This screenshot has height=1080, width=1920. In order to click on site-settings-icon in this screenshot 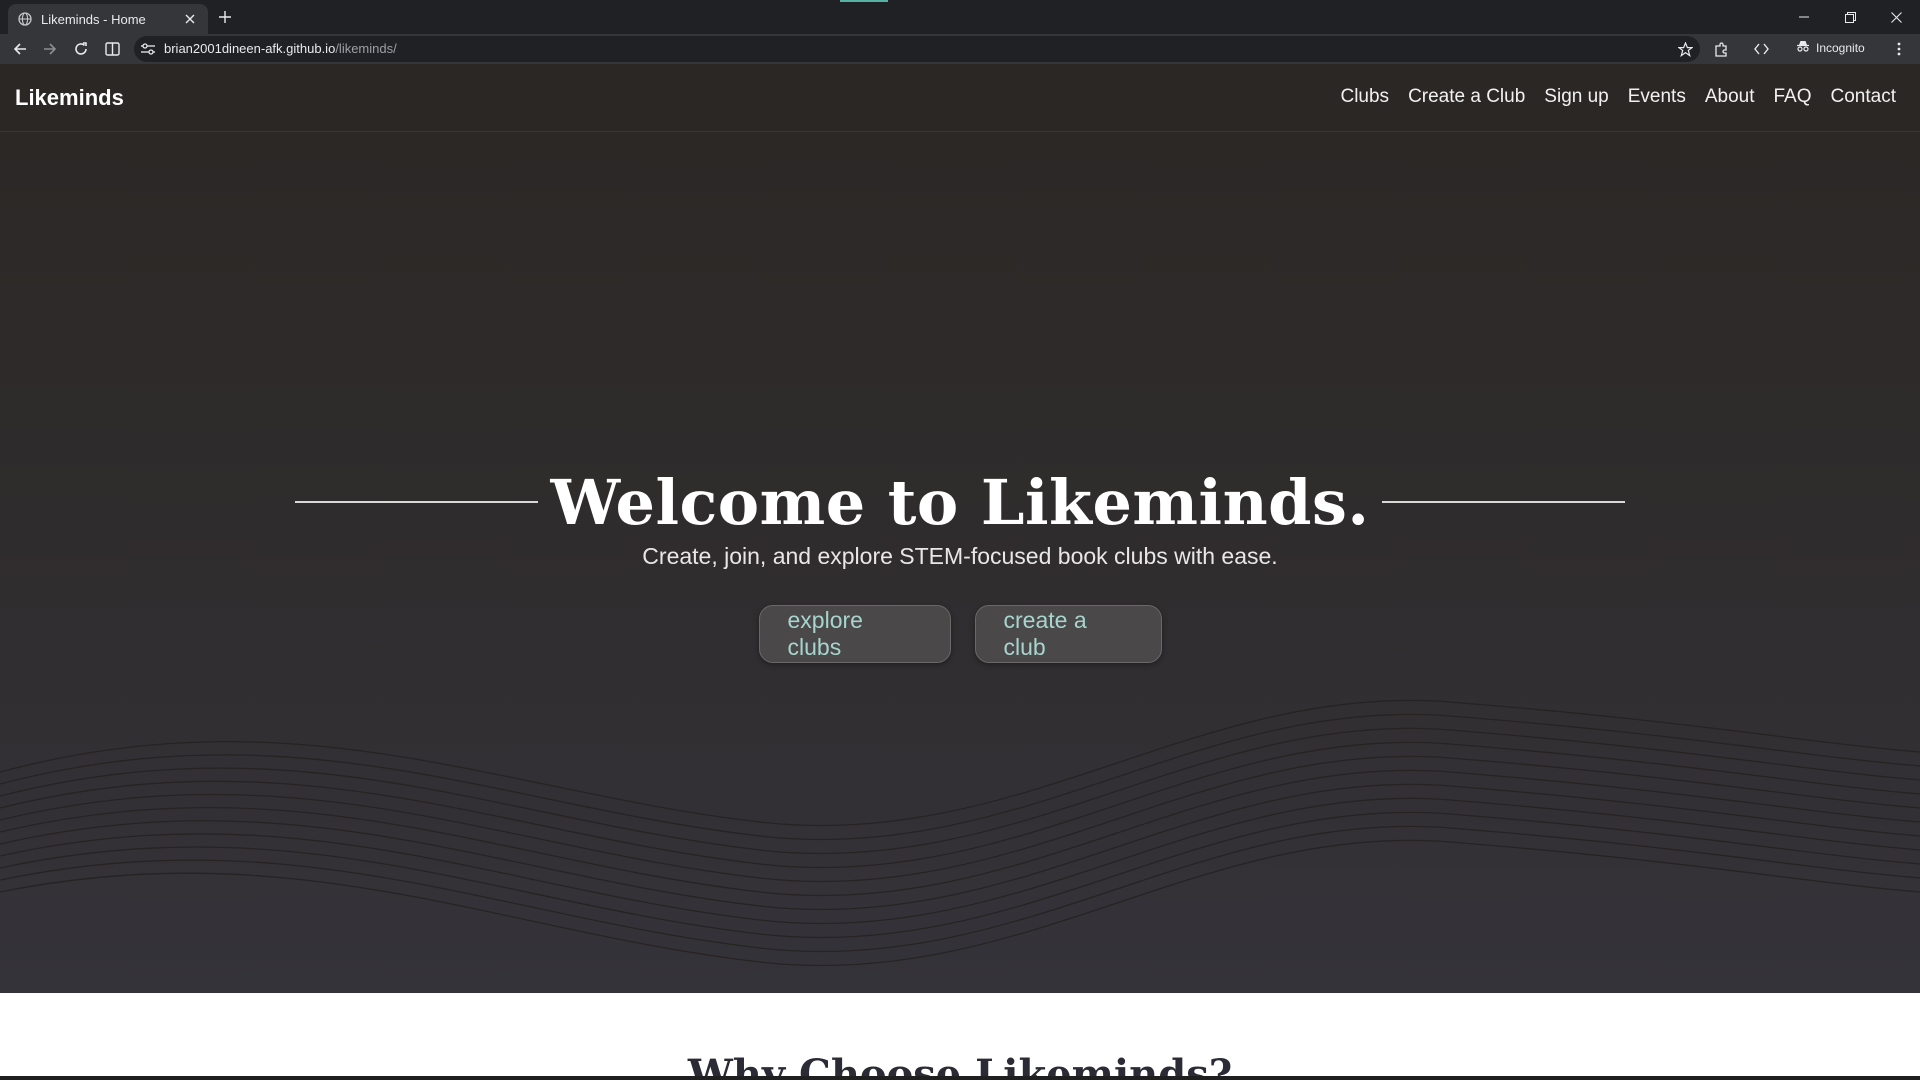, I will do `click(148, 49)`.